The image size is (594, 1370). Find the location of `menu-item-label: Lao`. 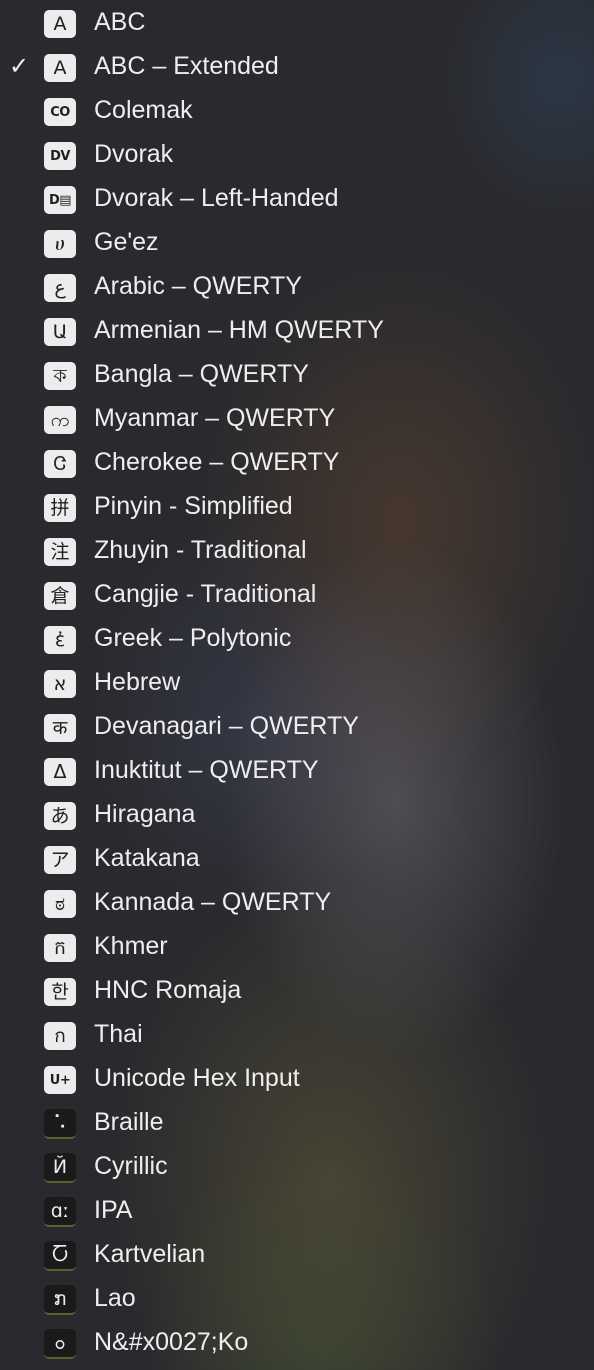

menu-item-label: Lao is located at coordinates (115, 1297).